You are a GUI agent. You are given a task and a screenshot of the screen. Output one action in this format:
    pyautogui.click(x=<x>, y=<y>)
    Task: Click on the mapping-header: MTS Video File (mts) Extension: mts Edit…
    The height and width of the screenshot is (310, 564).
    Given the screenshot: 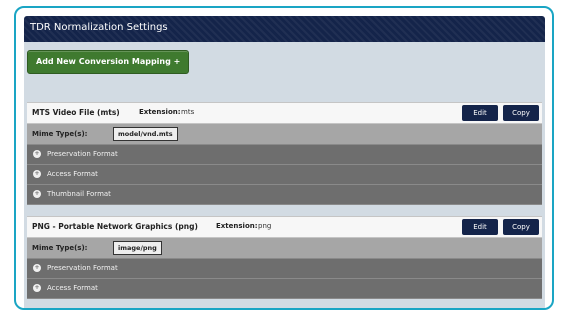 What is the action you would take?
    pyautogui.click(x=284, y=113)
    